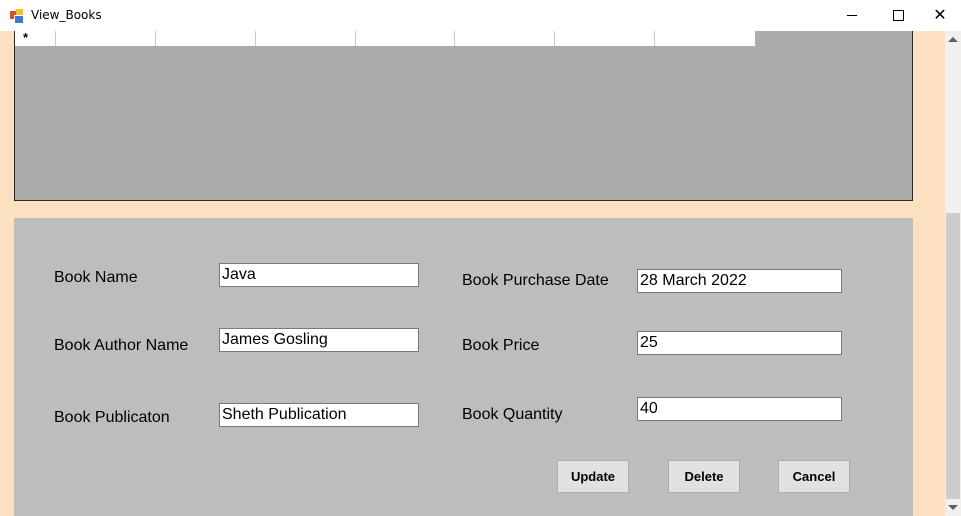 The height and width of the screenshot is (516, 961). I want to click on quantity-label: Book Quantity, so click(512, 414).